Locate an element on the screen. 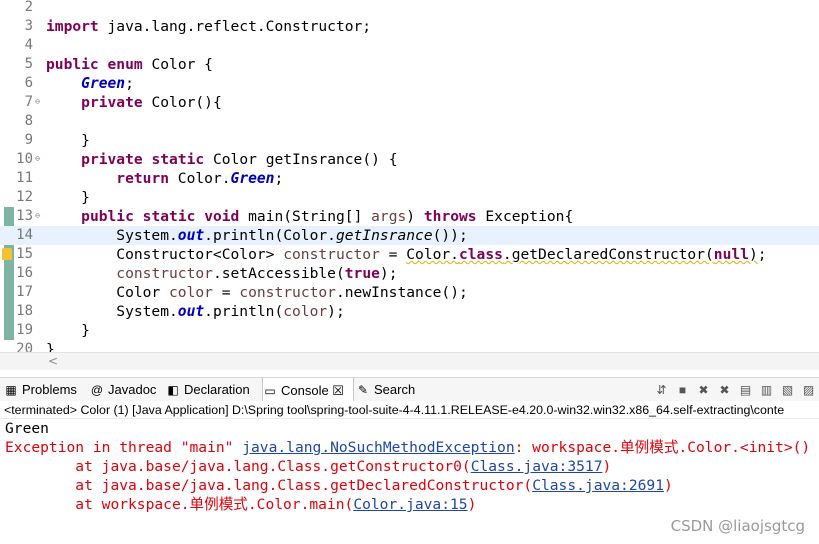 The height and width of the screenshot is (544, 819). code-token: Color getInsrance() { is located at coordinates (301, 159).